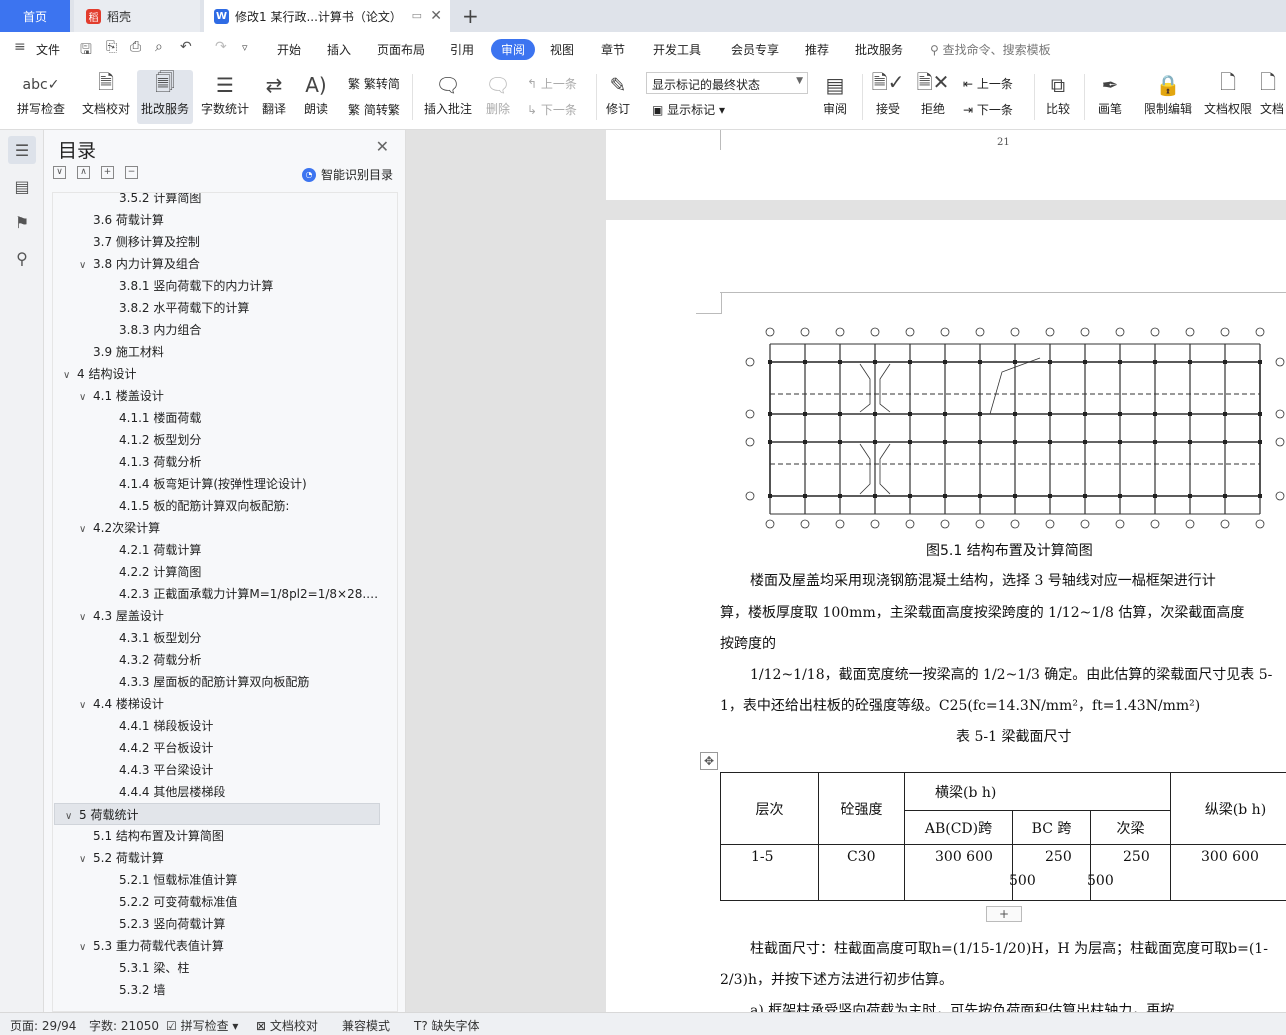 The width and height of the screenshot is (1286, 1035). I want to click on show-markup-button: ▣ 显示标记 ▾, so click(688, 109).